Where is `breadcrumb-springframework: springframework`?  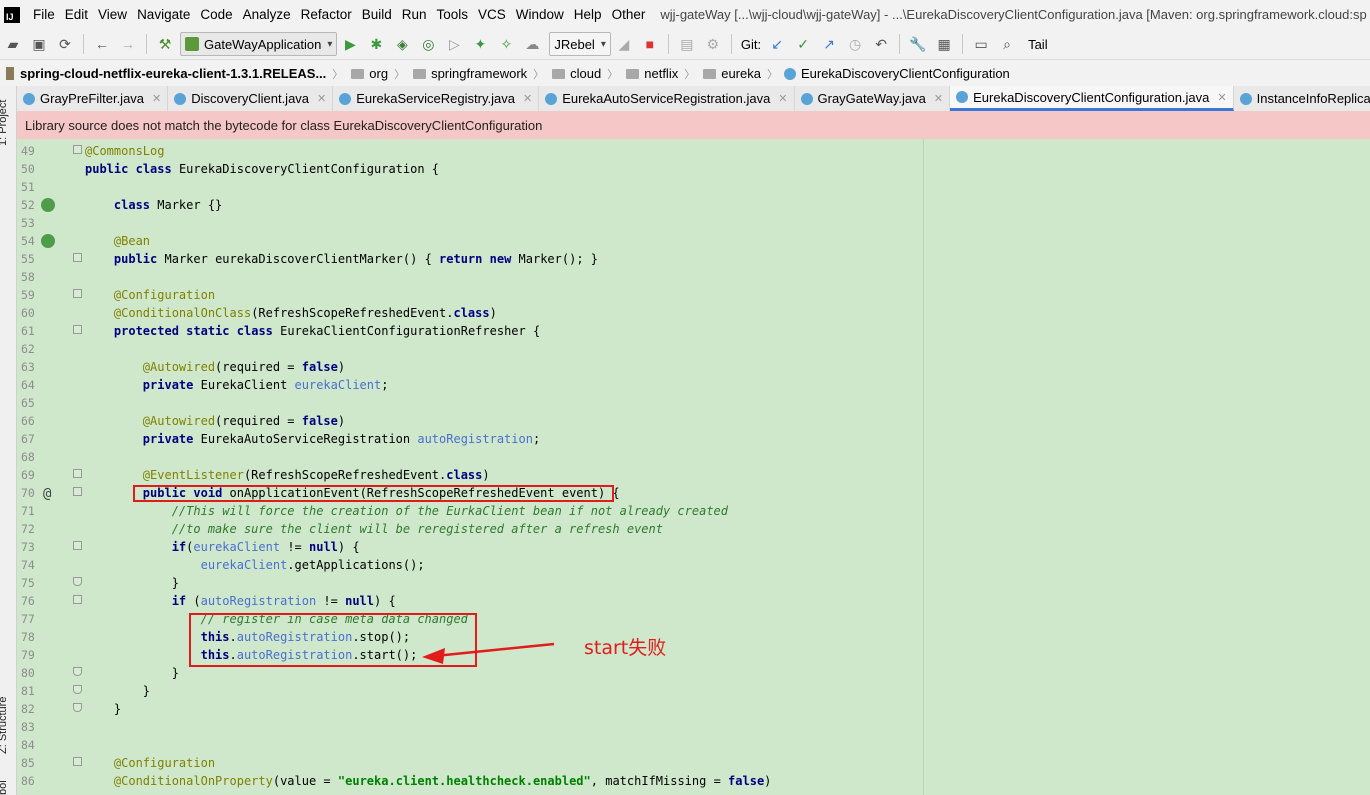 breadcrumb-springframework: springframework is located at coordinates (466, 73).